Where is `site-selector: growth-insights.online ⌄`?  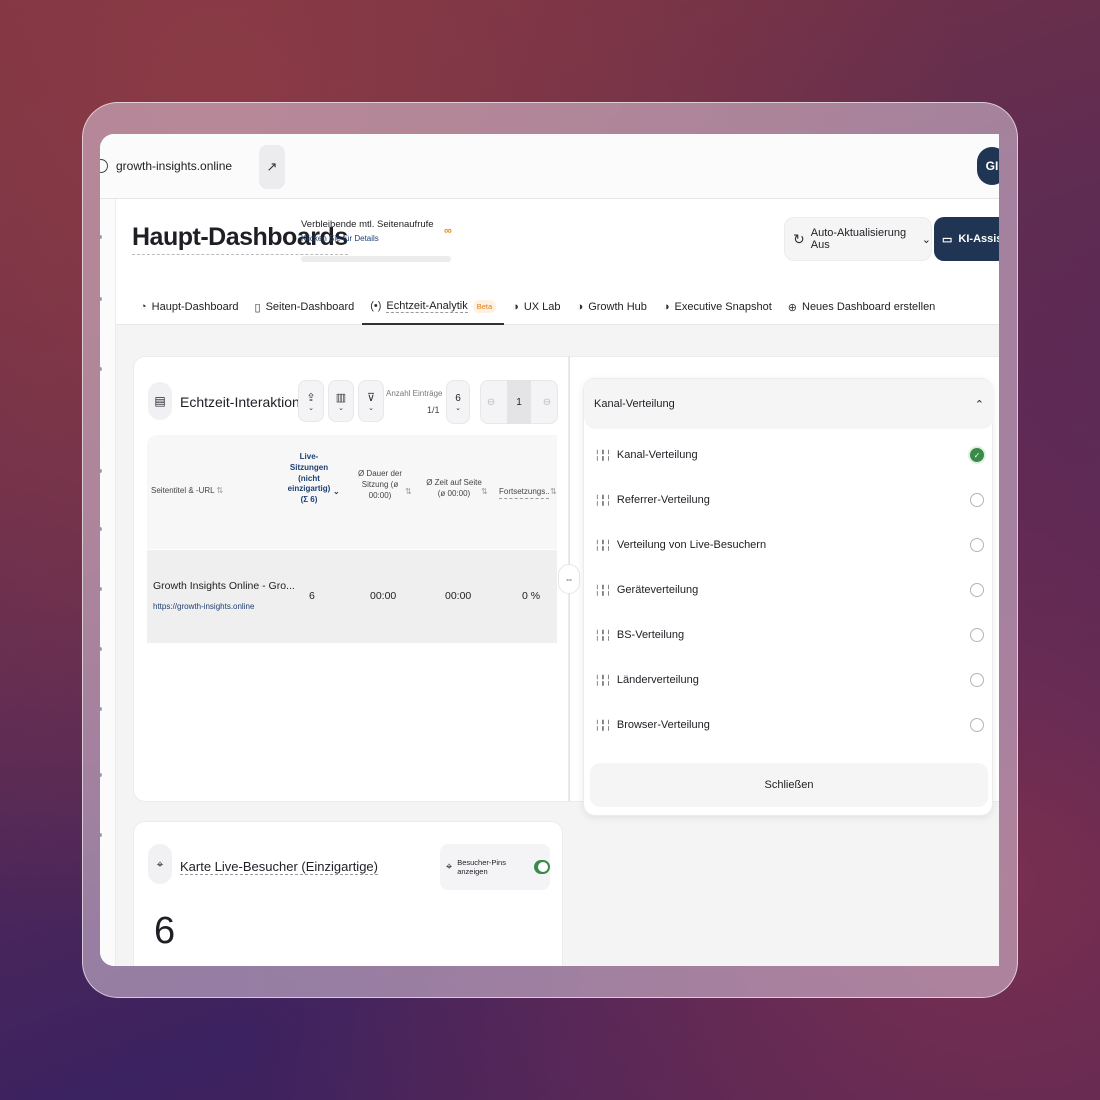
site-selector: growth-insights.online ⌄ is located at coordinates (185, 166).